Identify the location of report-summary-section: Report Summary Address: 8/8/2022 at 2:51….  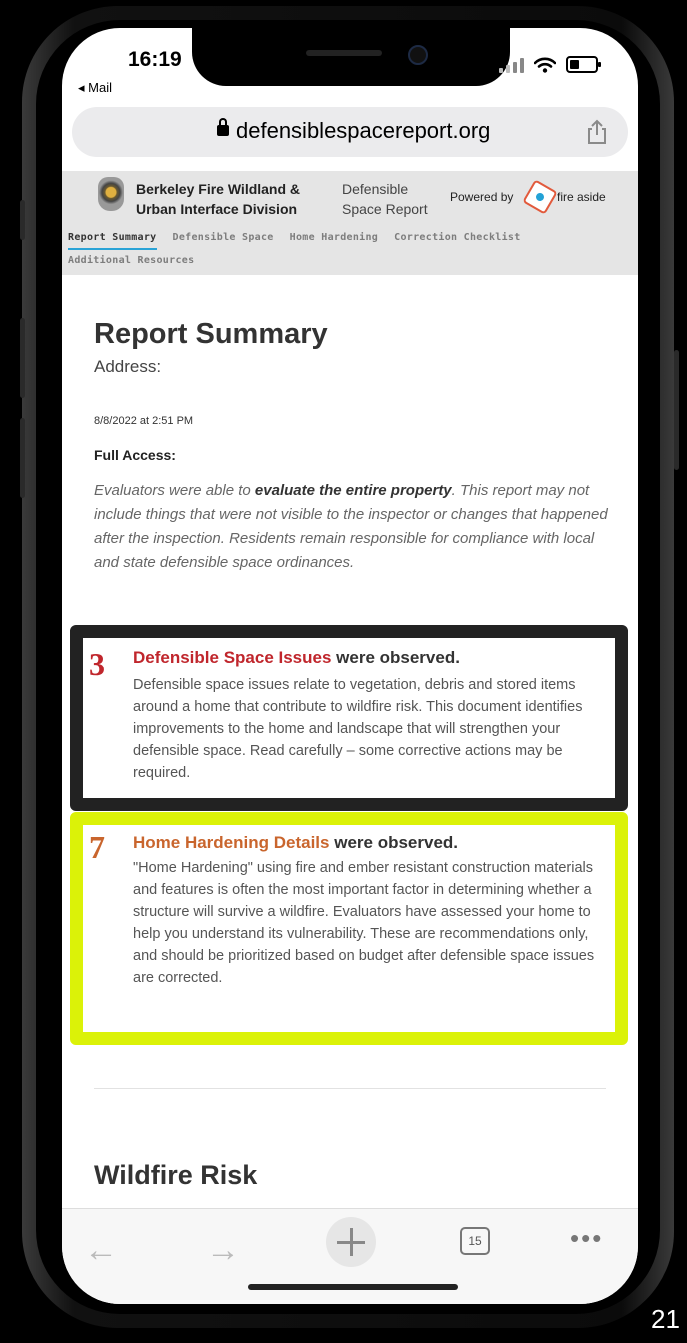
(354, 446).